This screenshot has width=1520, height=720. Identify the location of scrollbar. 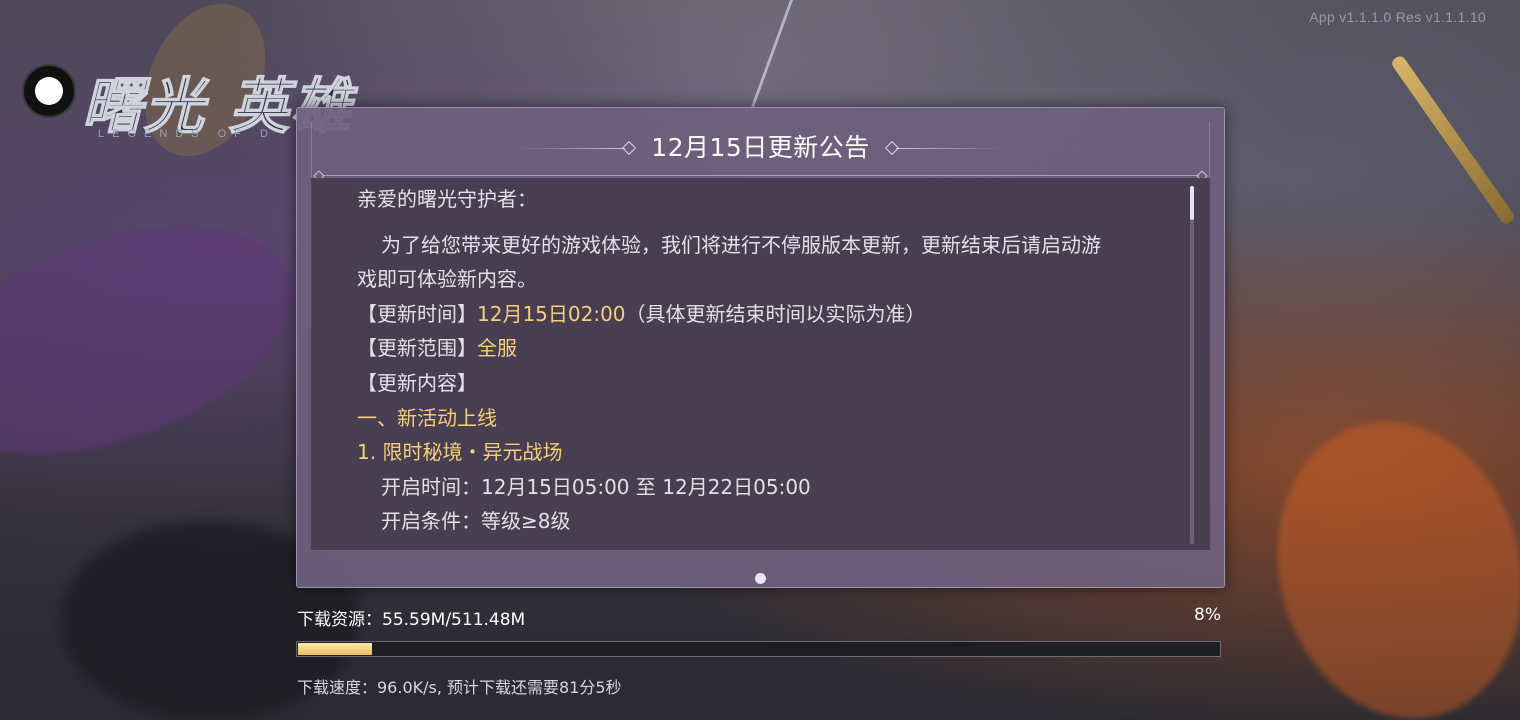
(1192, 365).